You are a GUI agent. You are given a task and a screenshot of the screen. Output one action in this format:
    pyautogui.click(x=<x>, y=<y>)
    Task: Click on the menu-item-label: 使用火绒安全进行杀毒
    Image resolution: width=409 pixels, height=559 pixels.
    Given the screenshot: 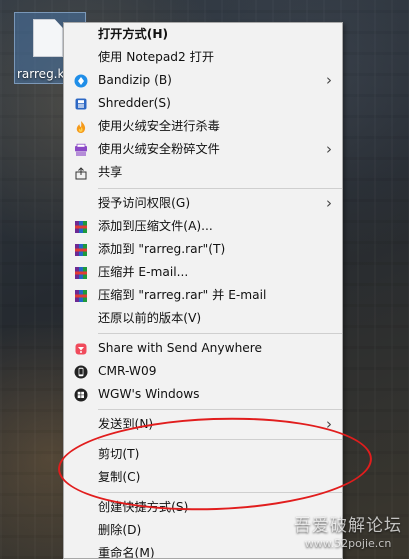 What is the action you would take?
    pyautogui.click(x=159, y=126)
    